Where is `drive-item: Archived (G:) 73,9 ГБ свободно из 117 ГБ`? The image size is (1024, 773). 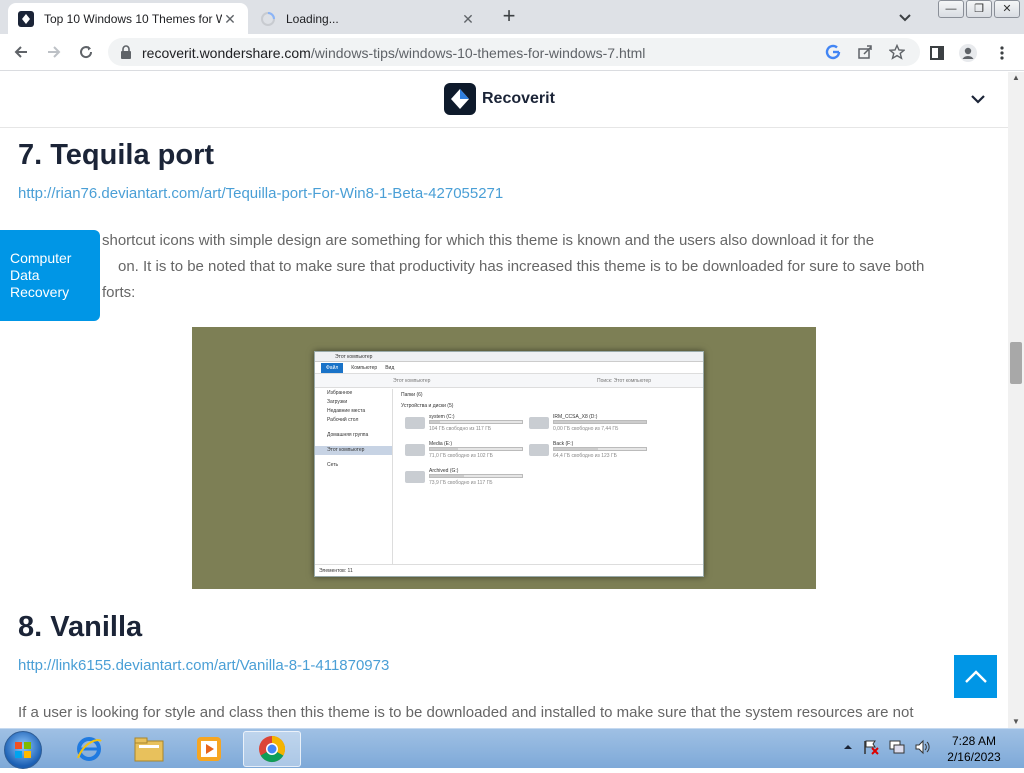 drive-item: Archived (G:) 73,9 ГБ свободно из 117 ГБ is located at coordinates (467, 478).